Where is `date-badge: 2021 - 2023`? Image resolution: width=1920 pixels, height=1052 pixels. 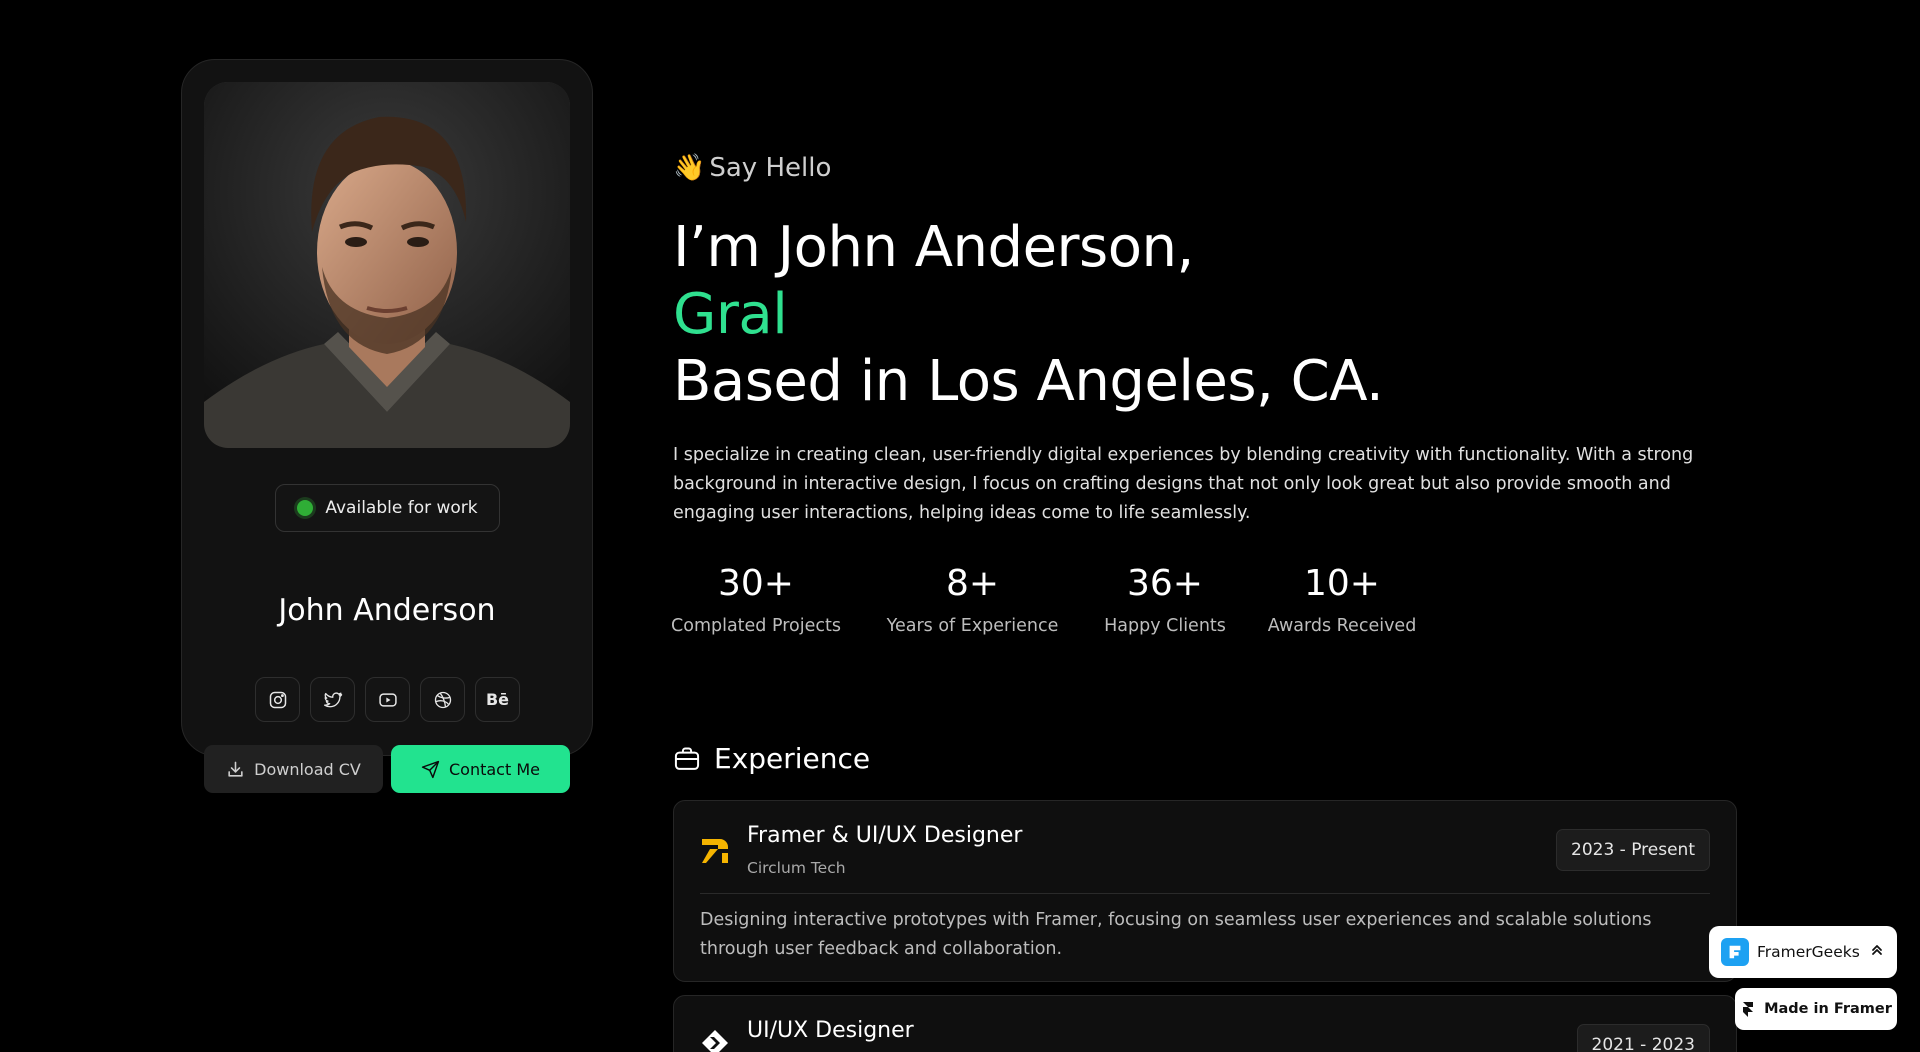 date-badge: 2021 - 2023 is located at coordinates (1643, 1038).